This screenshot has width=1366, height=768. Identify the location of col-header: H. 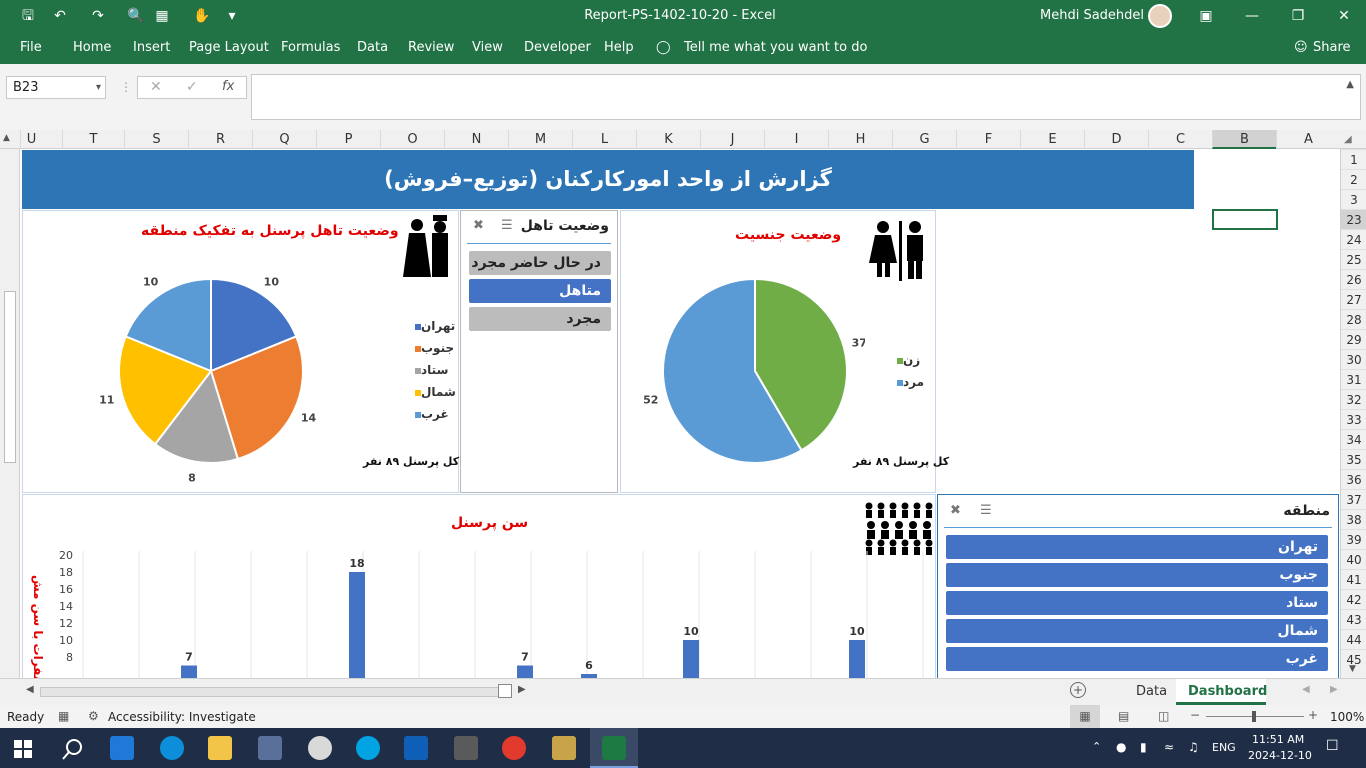
(860, 139).